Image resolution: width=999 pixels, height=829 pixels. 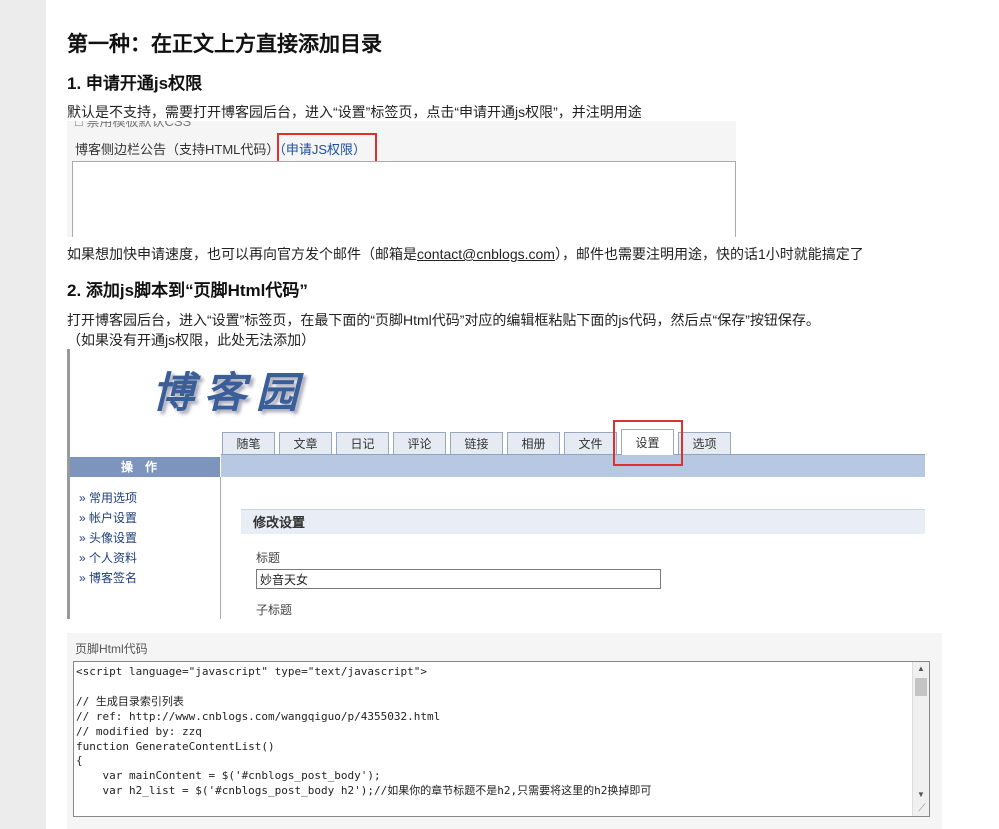 I want to click on section1-title: 1. 申请开通js权限, so click(x=135, y=83).